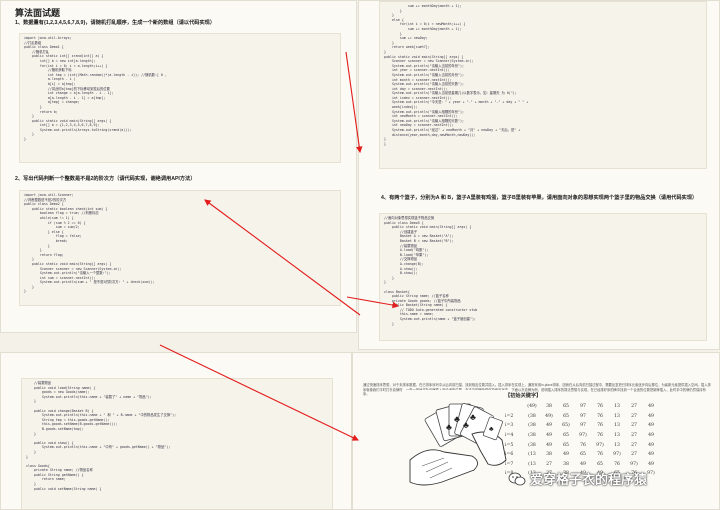  What do you see at coordinates (105, 179) in the screenshot?
I see `question-2-title: 2、写出代码判断一个整数是不是2的阶次方（请代码实现，谢绝调用API方法）` at bounding box center [105, 179].